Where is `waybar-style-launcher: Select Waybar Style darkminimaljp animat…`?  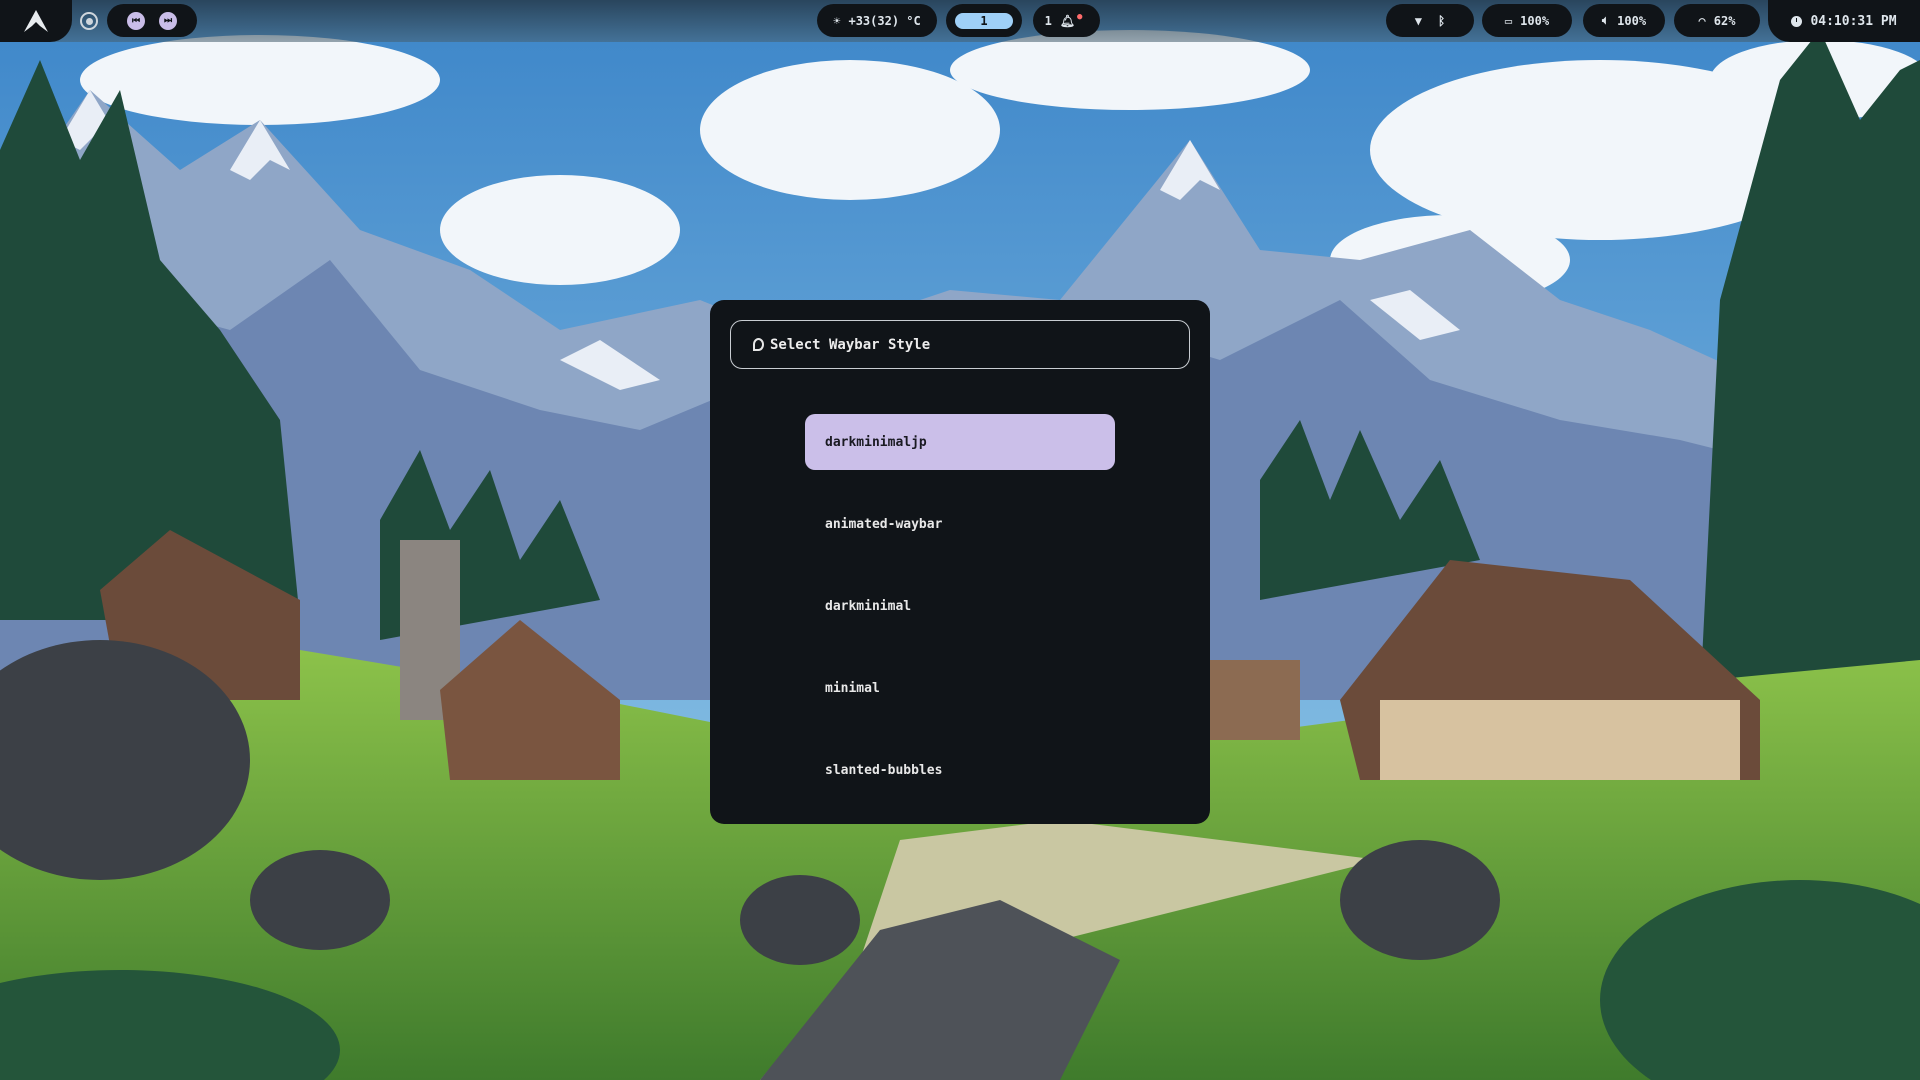
waybar-style-launcher: Select Waybar Style darkminimaljp animat… is located at coordinates (960, 562).